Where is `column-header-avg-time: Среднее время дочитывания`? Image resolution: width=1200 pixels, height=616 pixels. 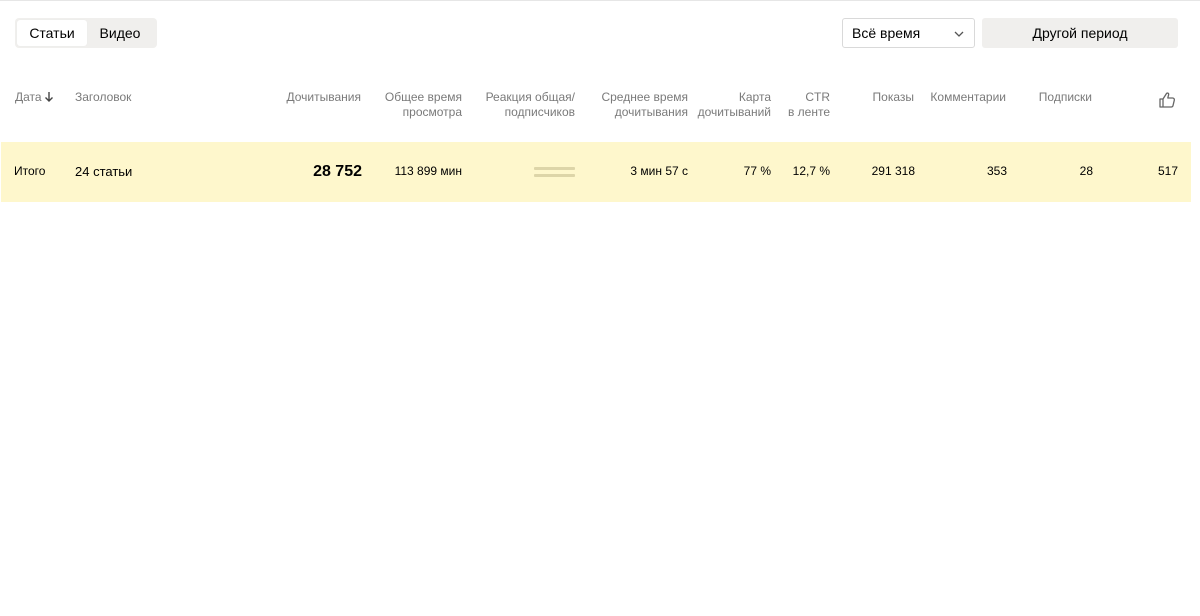
column-header-avg-time: Среднее время дочитывания is located at coordinates (644, 105).